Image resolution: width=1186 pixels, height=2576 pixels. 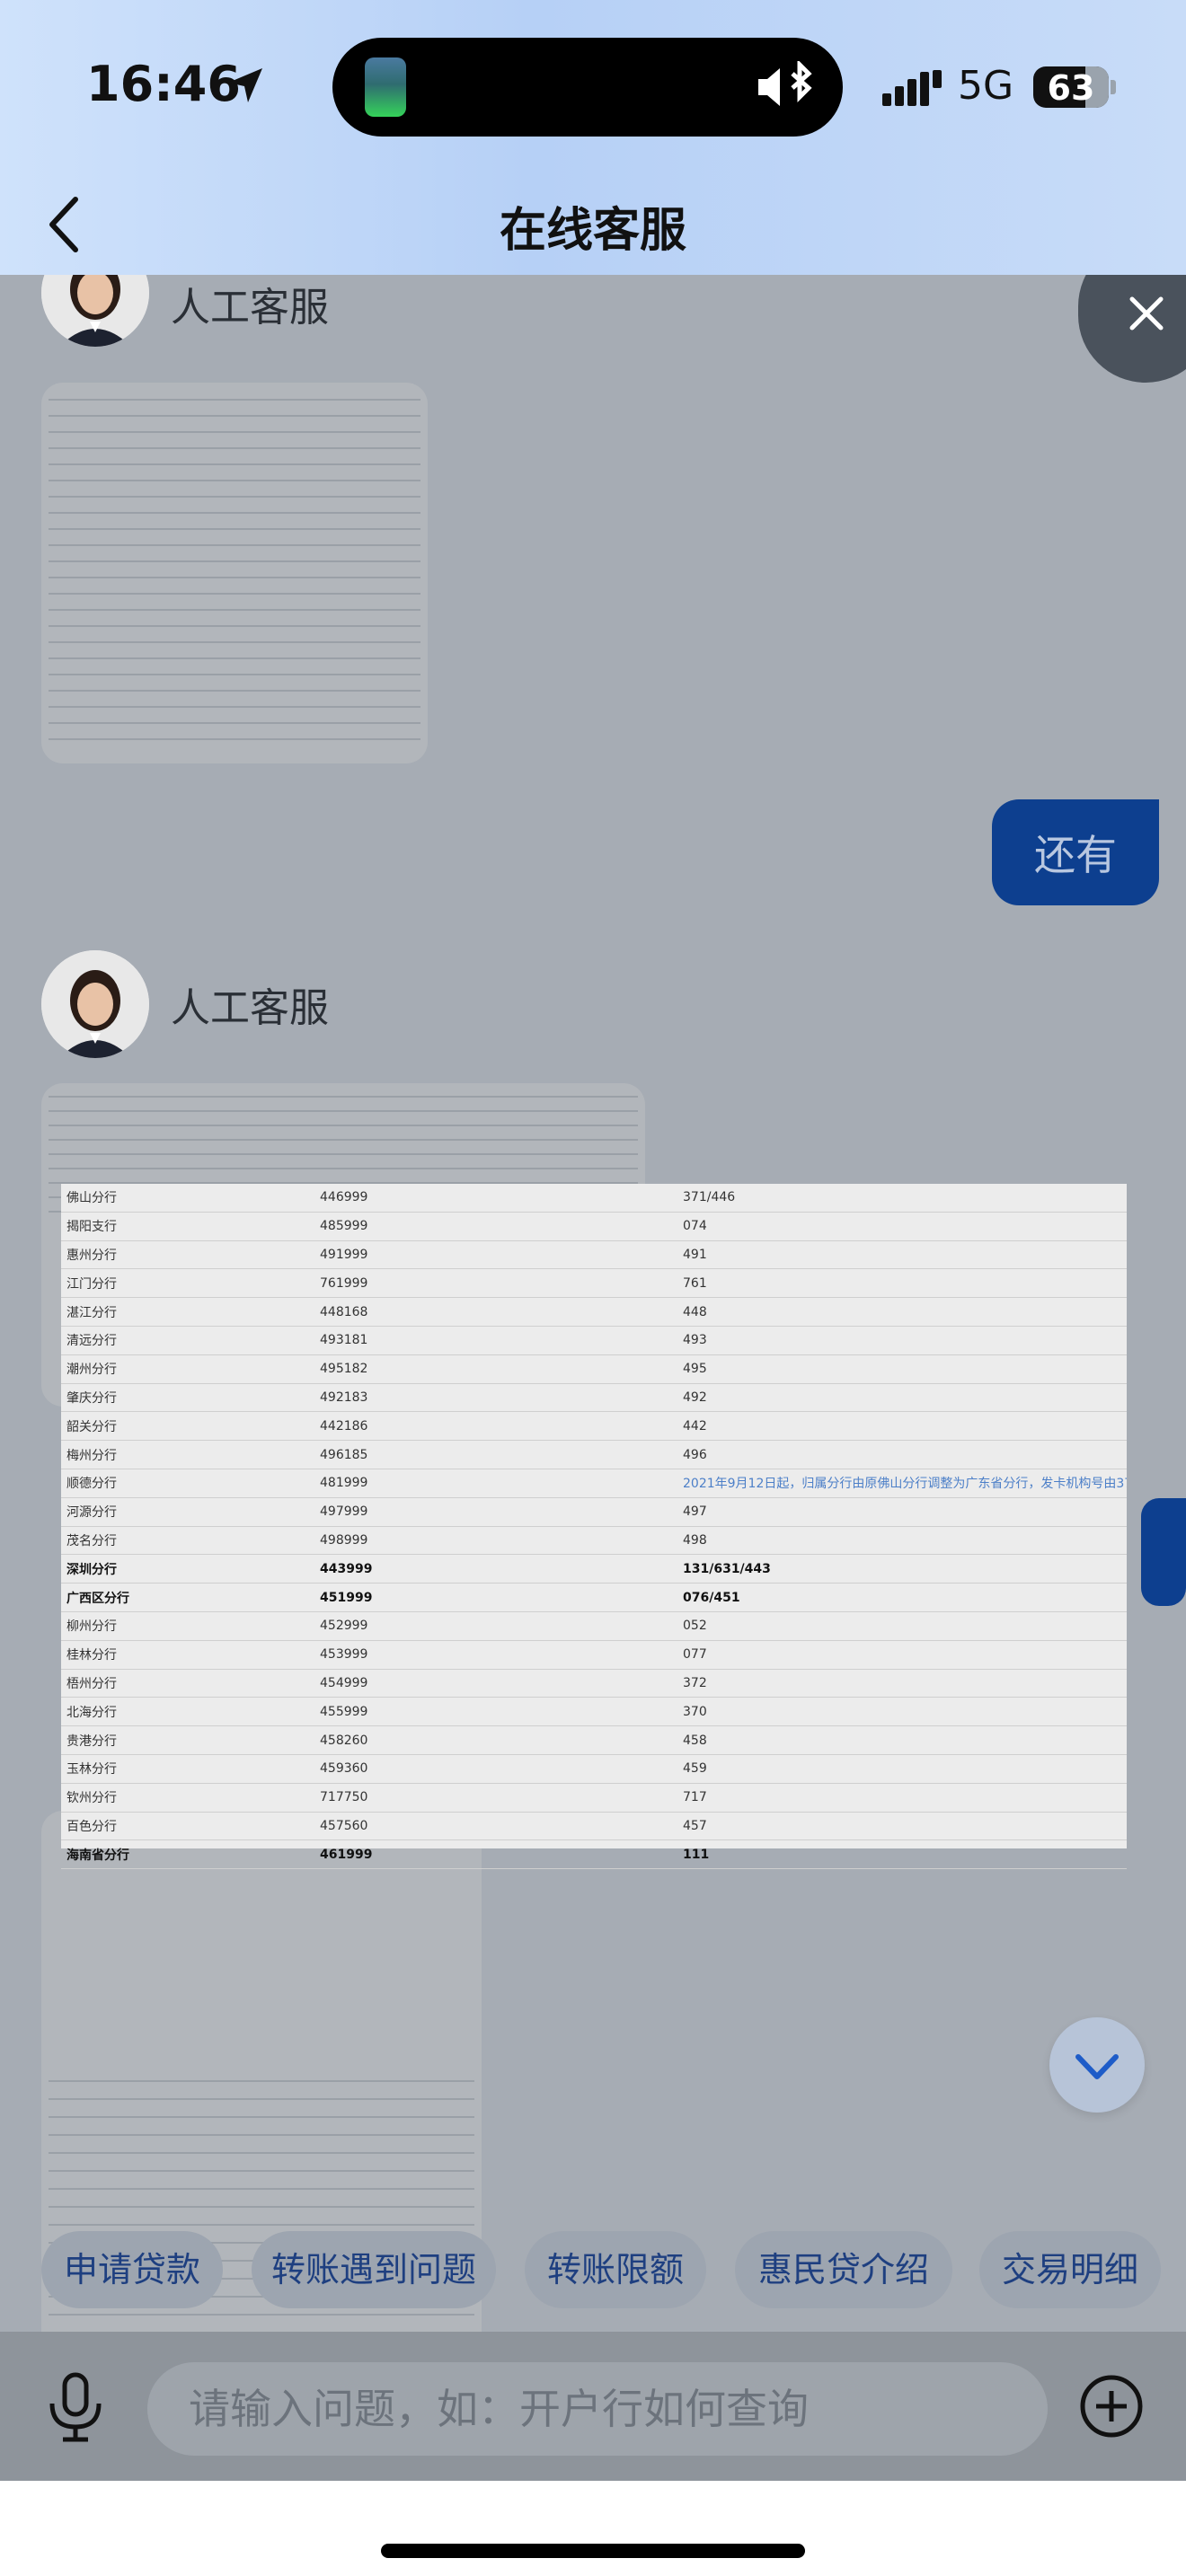 What do you see at coordinates (91, 1513) in the screenshot?
I see `branch-name: 河源分行` at bounding box center [91, 1513].